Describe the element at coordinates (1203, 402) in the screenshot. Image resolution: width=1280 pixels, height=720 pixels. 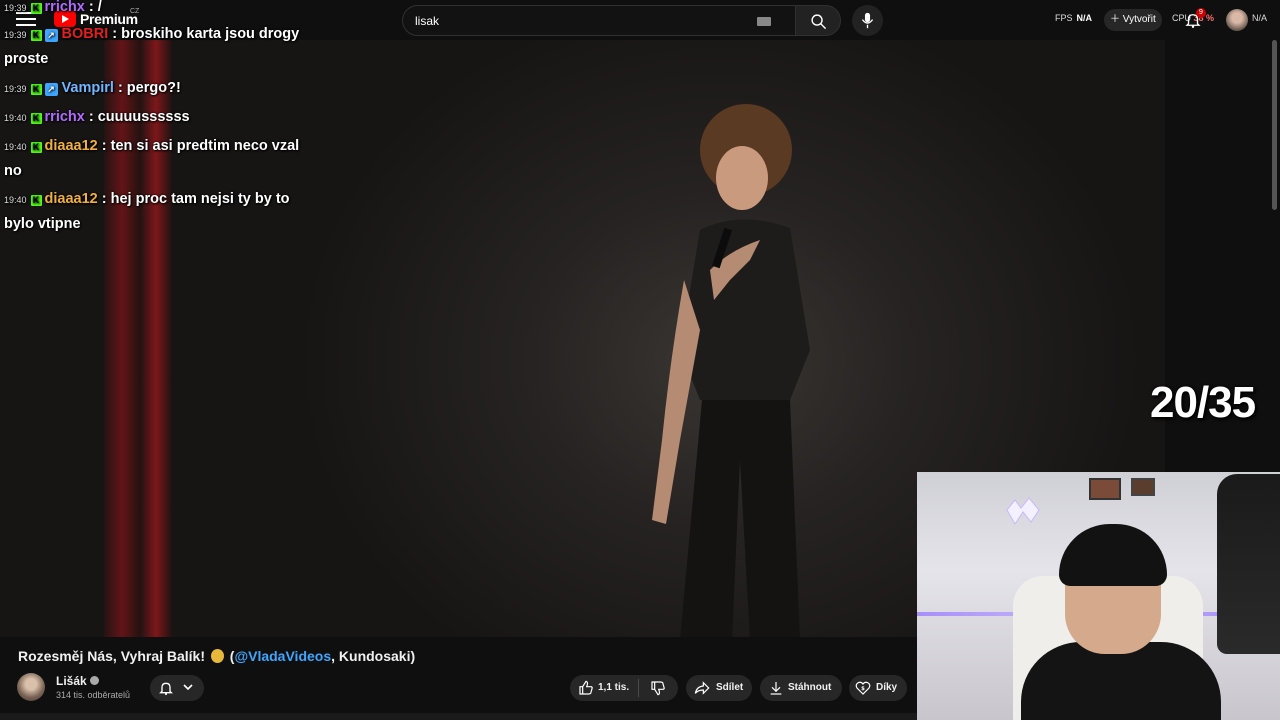
I see `stream-counter: 20/35` at that location.